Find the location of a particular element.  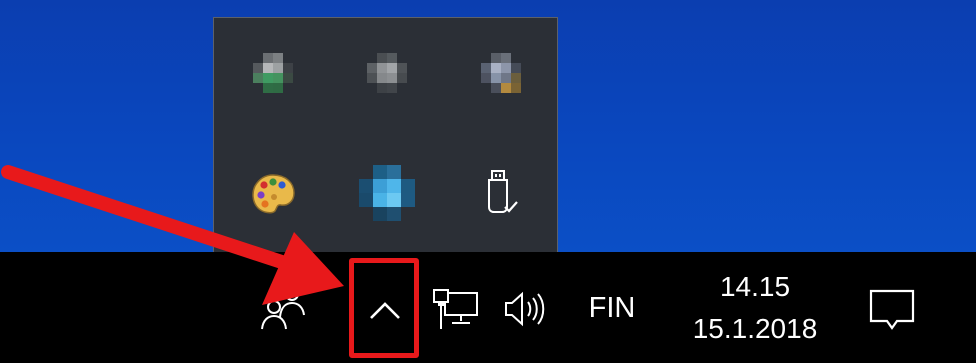

palette-graphic is located at coordinates (273, 194).